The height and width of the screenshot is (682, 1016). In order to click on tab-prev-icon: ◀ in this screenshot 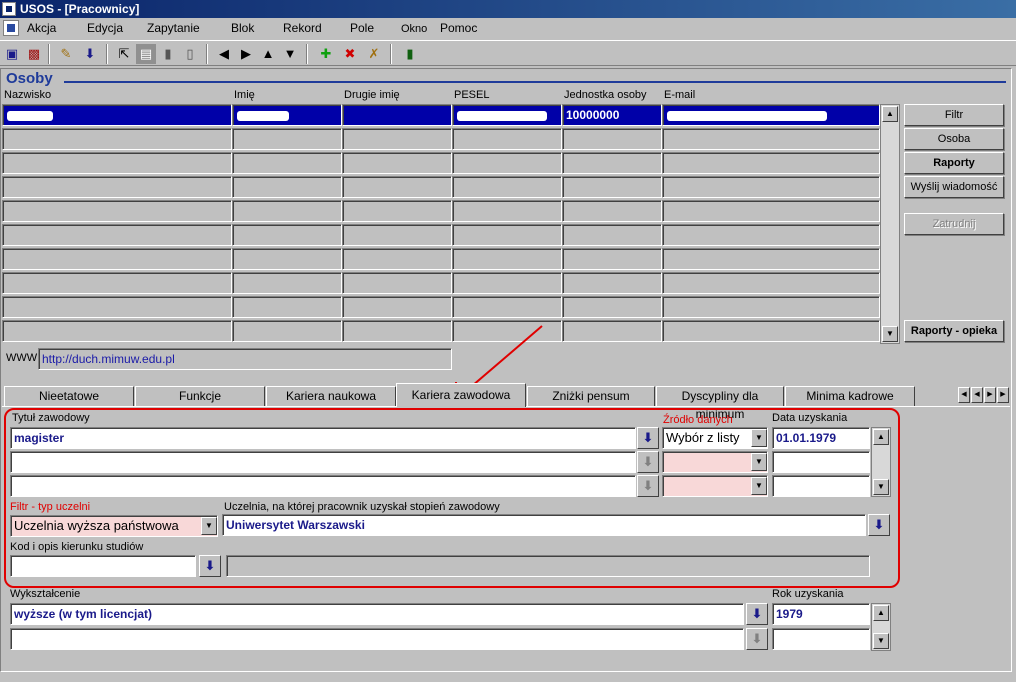, I will do `click(977, 395)`.